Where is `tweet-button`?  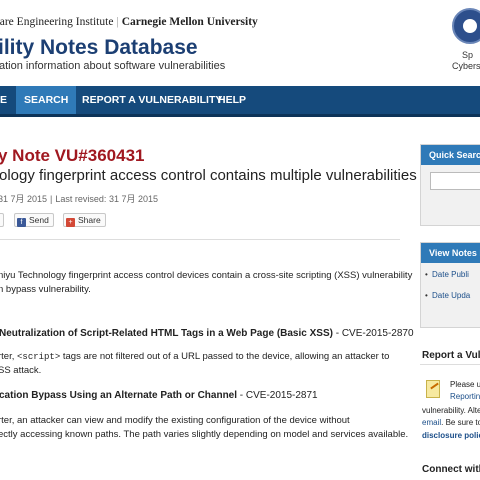 tweet-button is located at coordinates (2, 220).